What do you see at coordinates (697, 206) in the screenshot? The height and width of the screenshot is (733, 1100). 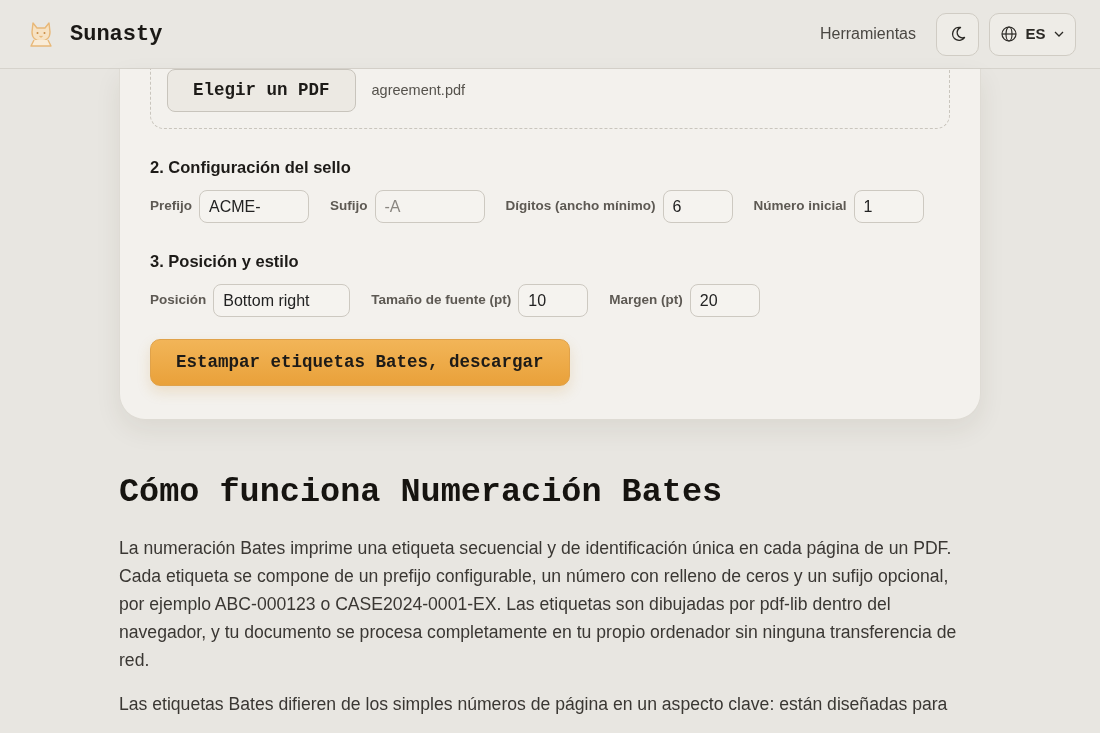 I see `number-input: 6` at bounding box center [697, 206].